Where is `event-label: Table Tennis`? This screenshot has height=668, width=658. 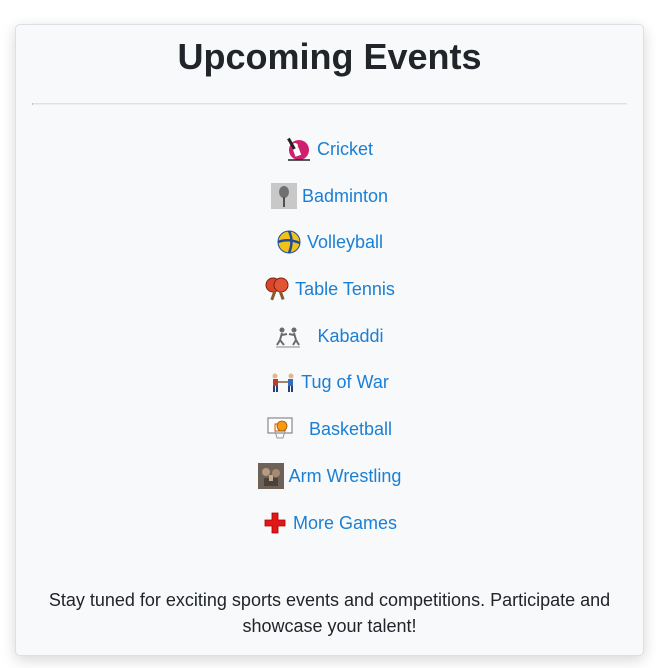 event-label: Table Tennis is located at coordinates (345, 289).